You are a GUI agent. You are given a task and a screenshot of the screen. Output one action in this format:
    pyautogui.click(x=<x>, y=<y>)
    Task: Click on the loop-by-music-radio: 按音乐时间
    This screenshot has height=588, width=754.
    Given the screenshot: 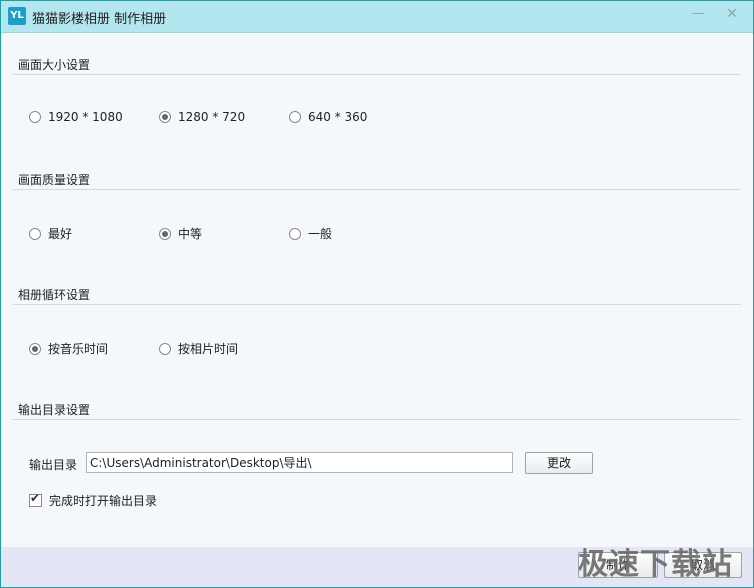 What is the action you would take?
    pyautogui.click(x=68, y=348)
    